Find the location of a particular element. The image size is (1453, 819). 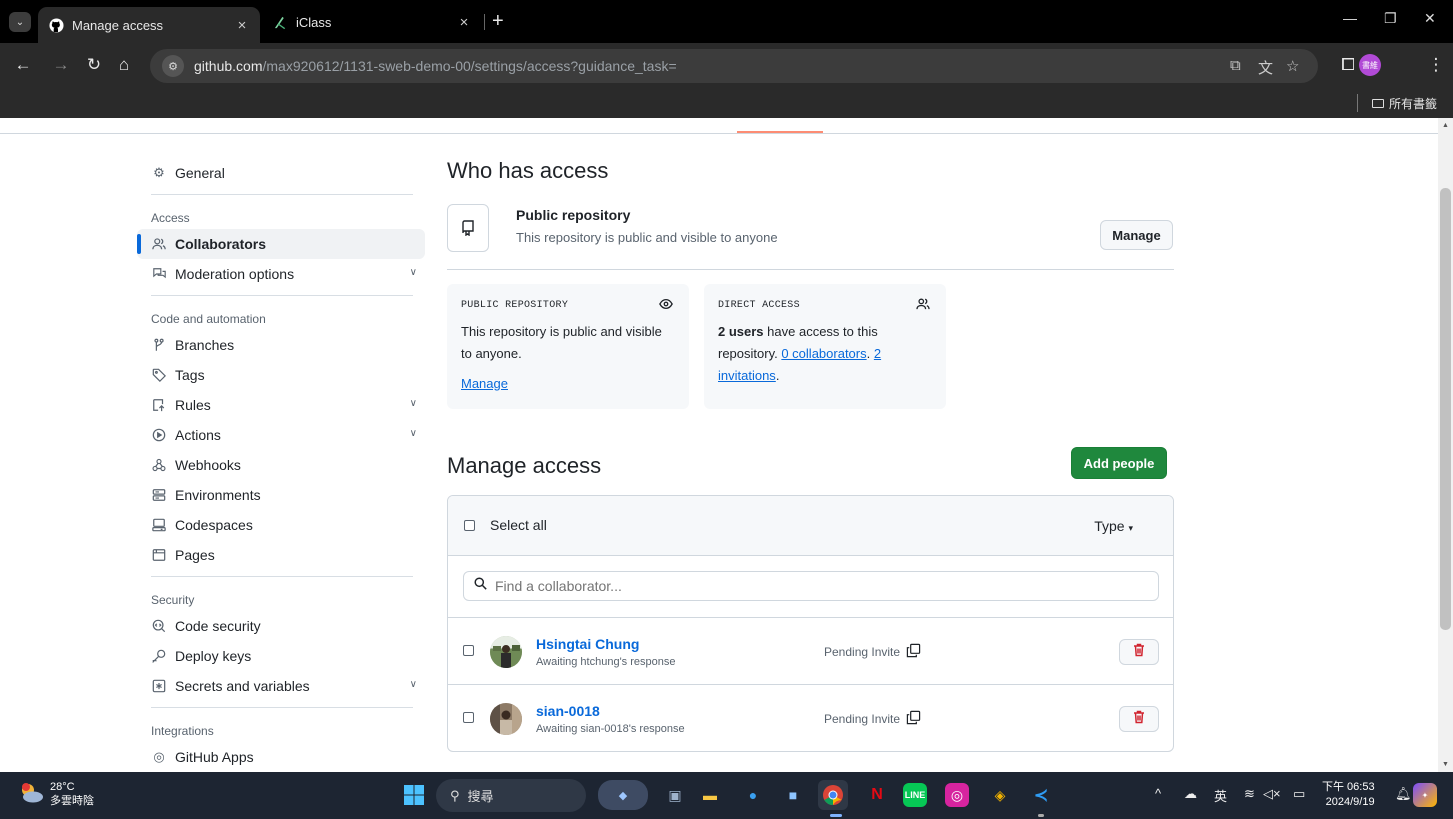

volume-muted-icon: ◁× is located at coordinates (1272, 794).